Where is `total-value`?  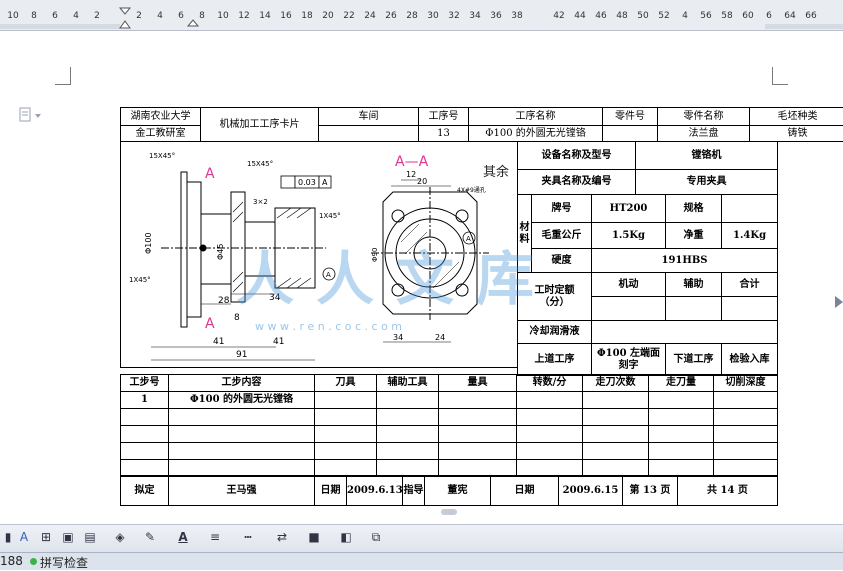 total-value is located at coordinates (750, 309).